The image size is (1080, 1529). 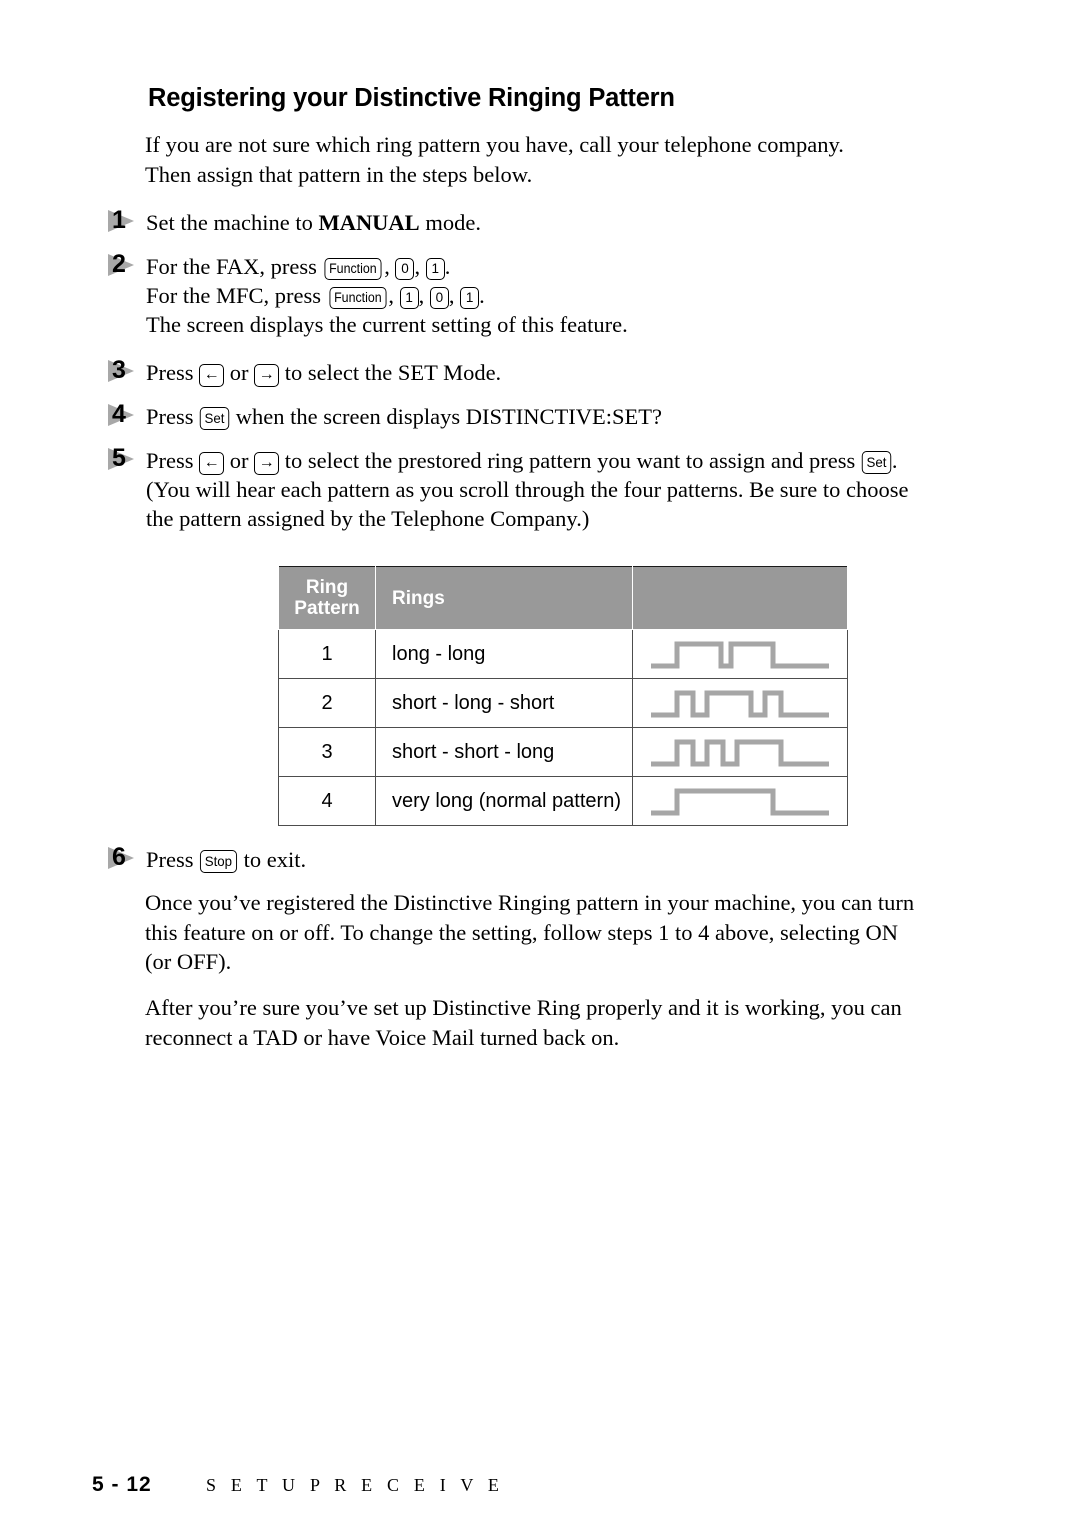 What do you see at coordinates (740, 598) in the screenshot?
I see `column-header-waveform` at bounding box center [740, 598].